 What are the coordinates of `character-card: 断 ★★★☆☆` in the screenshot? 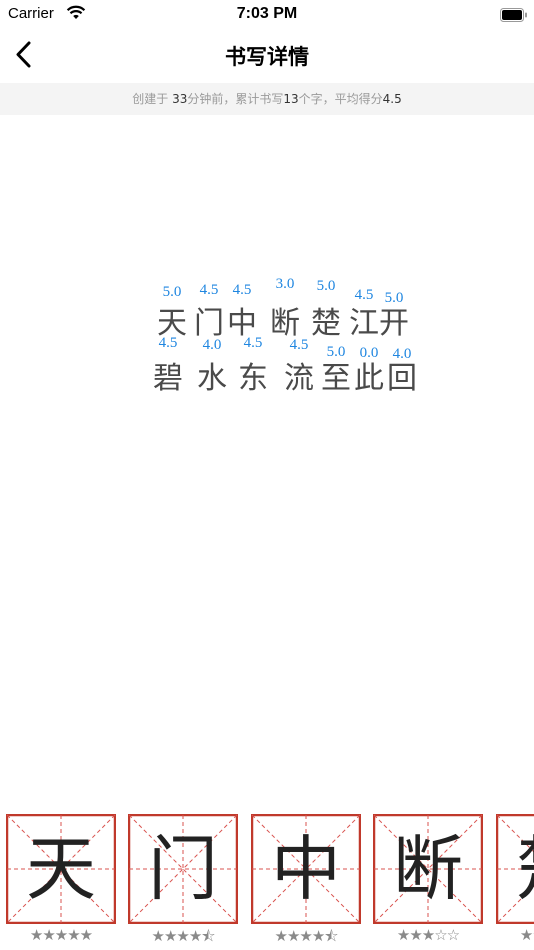 It's located at (428, 879).